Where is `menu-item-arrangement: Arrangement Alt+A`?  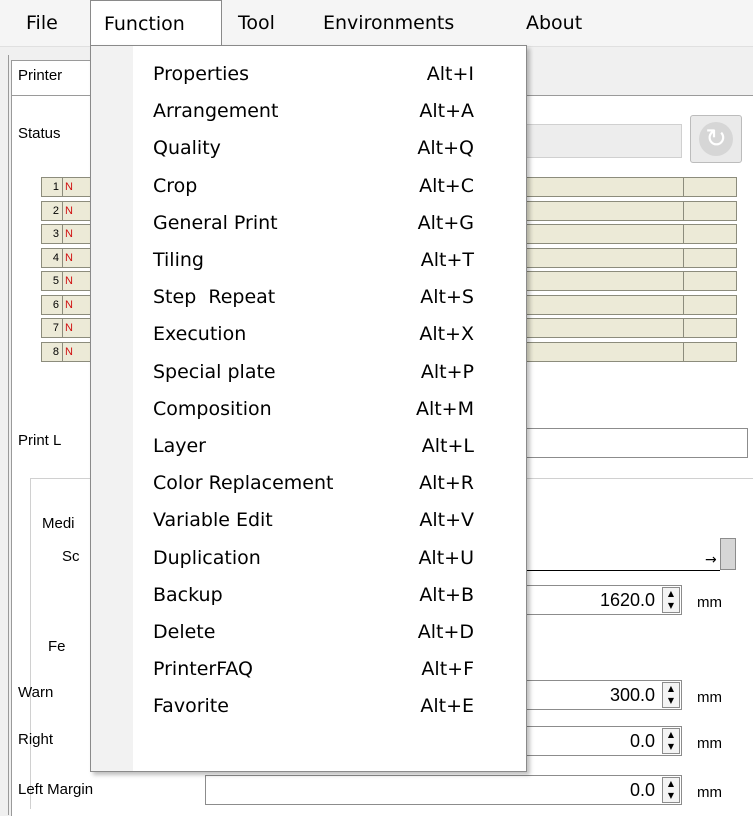 menu-item-arrangement: Arrangement Alt+A is located at coordinates (308, 111).